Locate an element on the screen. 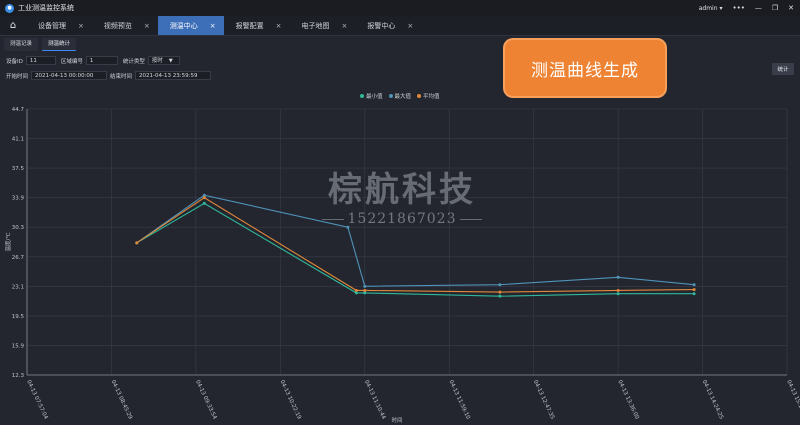 The image size is (800, 425). y-tick-label: 44.7 is located at coordinates (18, 110).